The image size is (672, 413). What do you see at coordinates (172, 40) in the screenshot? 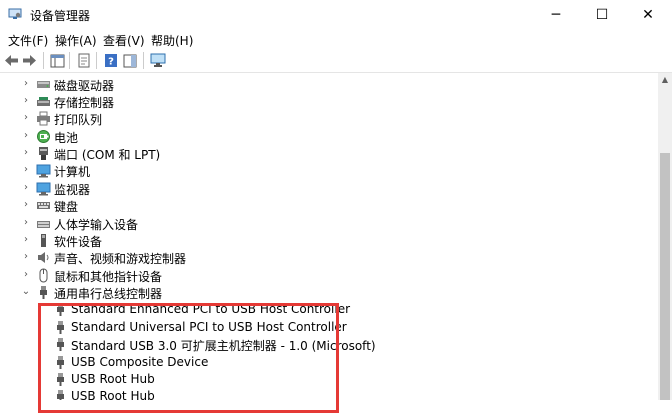
I see `menu-help: 帮助(H)` at bounding box center [172, 40].